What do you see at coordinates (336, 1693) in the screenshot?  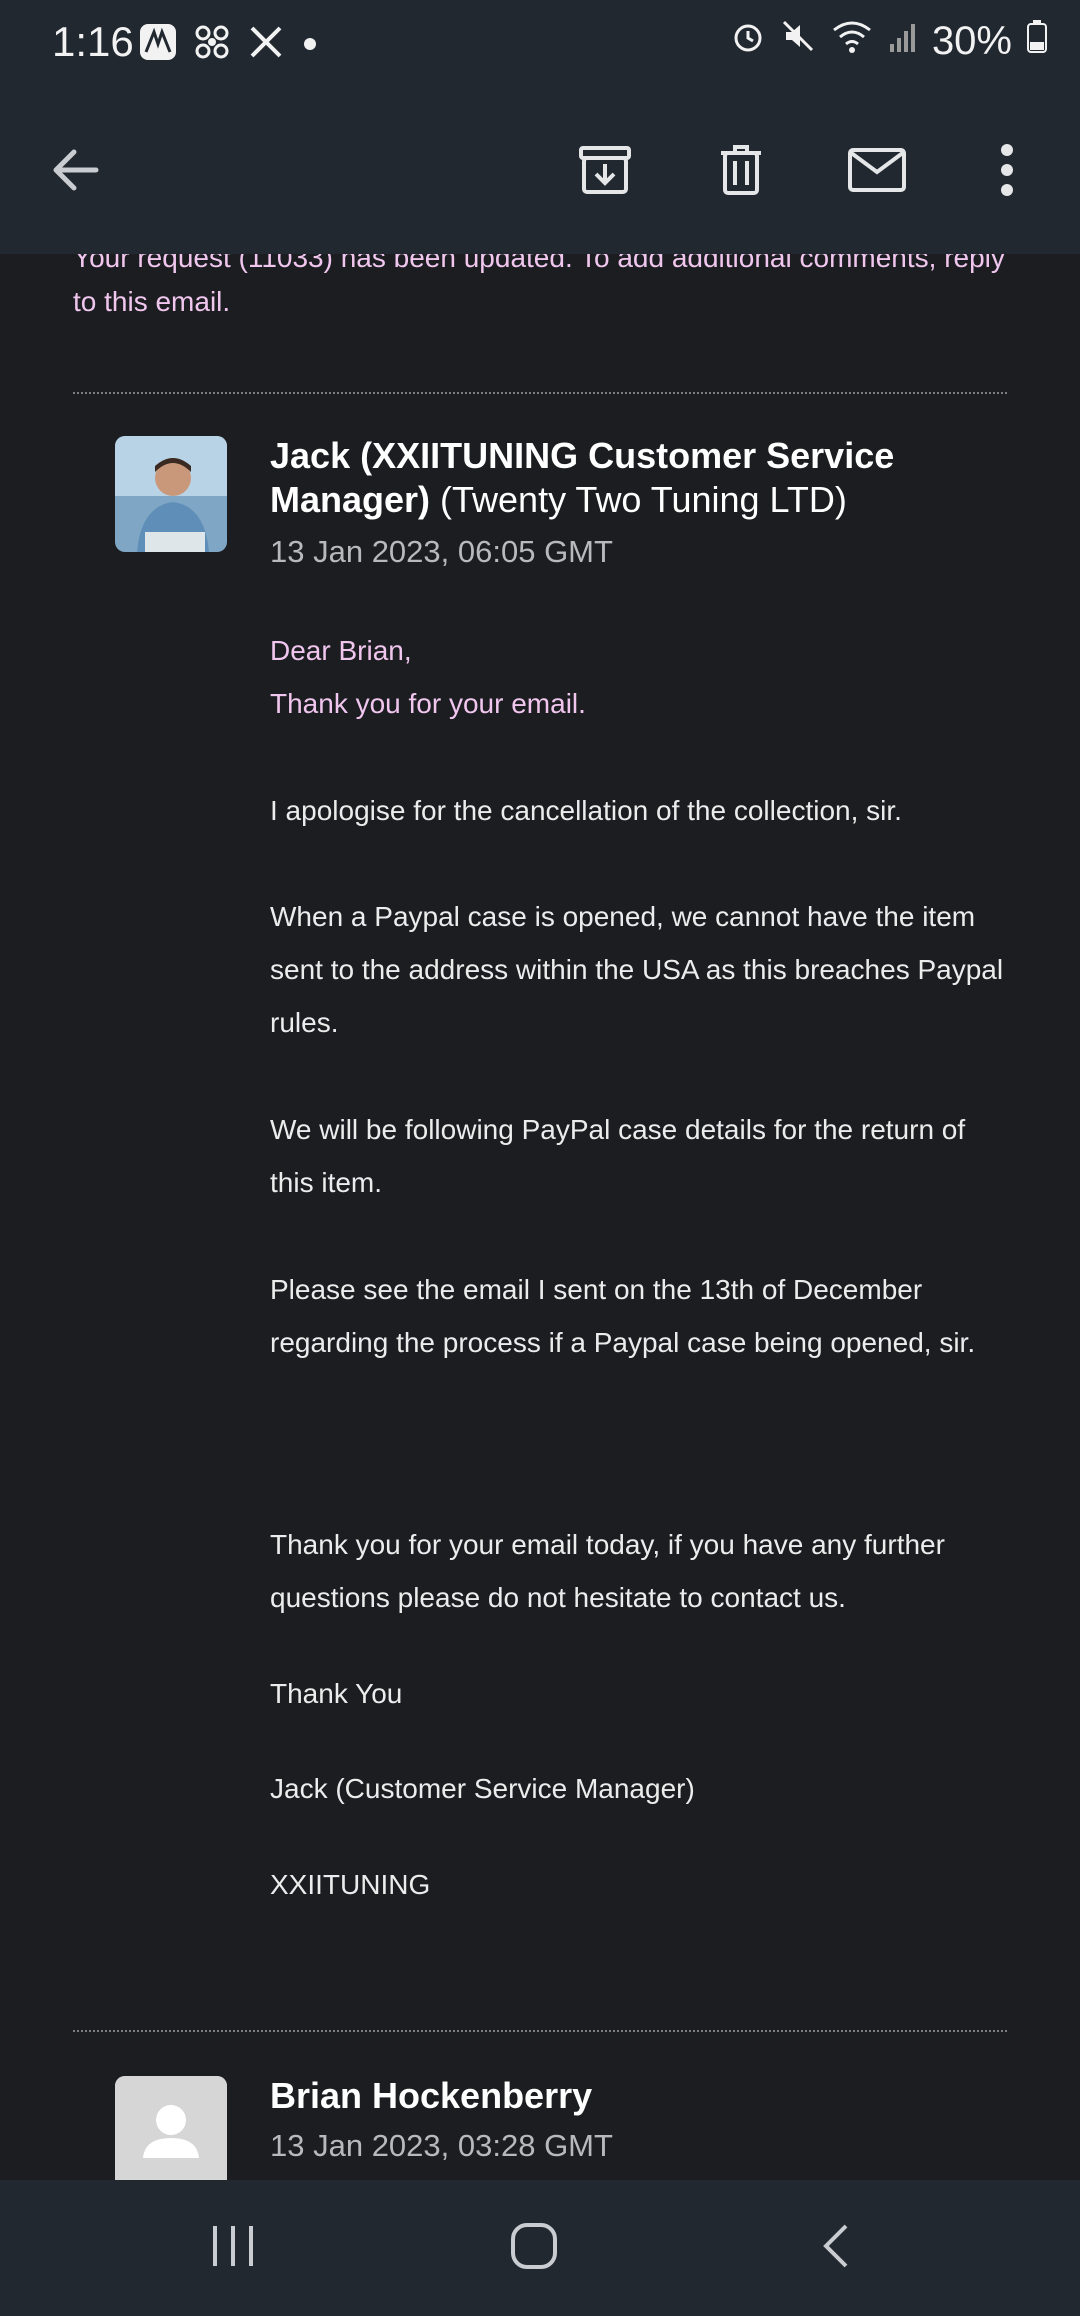 I see `signoff-text: Thank You` at bounding box center [336, 1693].